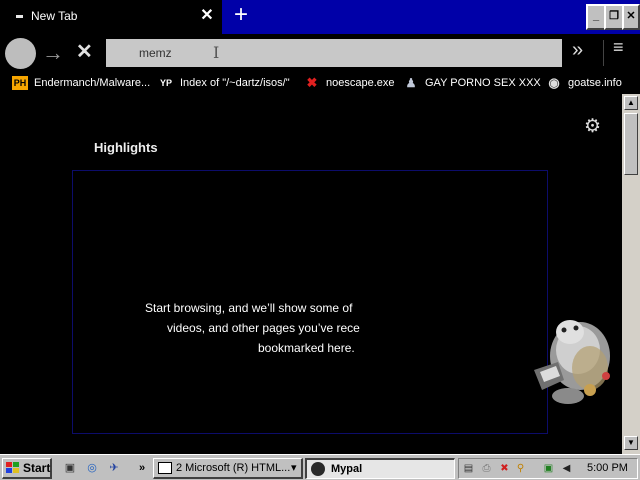 This screenshot has height=480, width=640. I want to click on red-x-favicon-icon: ✖, so click(312, 82).